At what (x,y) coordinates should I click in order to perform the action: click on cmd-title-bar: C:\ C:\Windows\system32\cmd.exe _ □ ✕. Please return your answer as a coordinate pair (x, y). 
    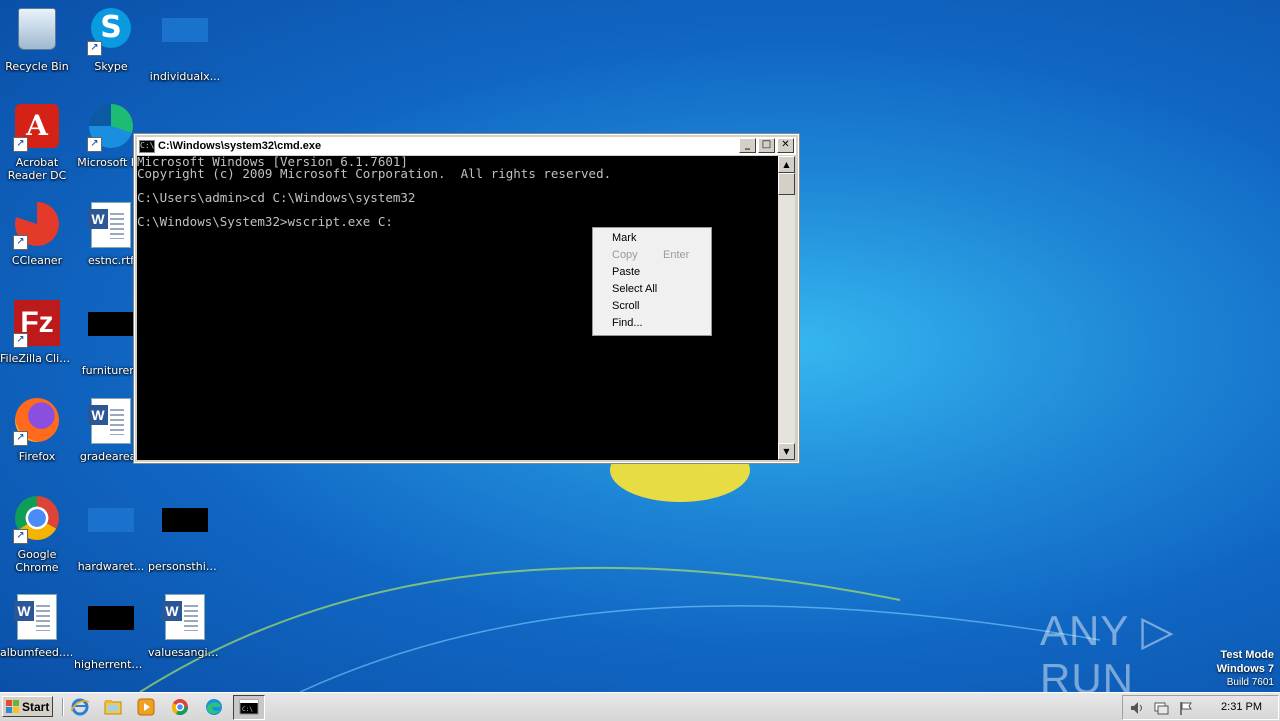
    Looking at the image, I should click on (466, 146).